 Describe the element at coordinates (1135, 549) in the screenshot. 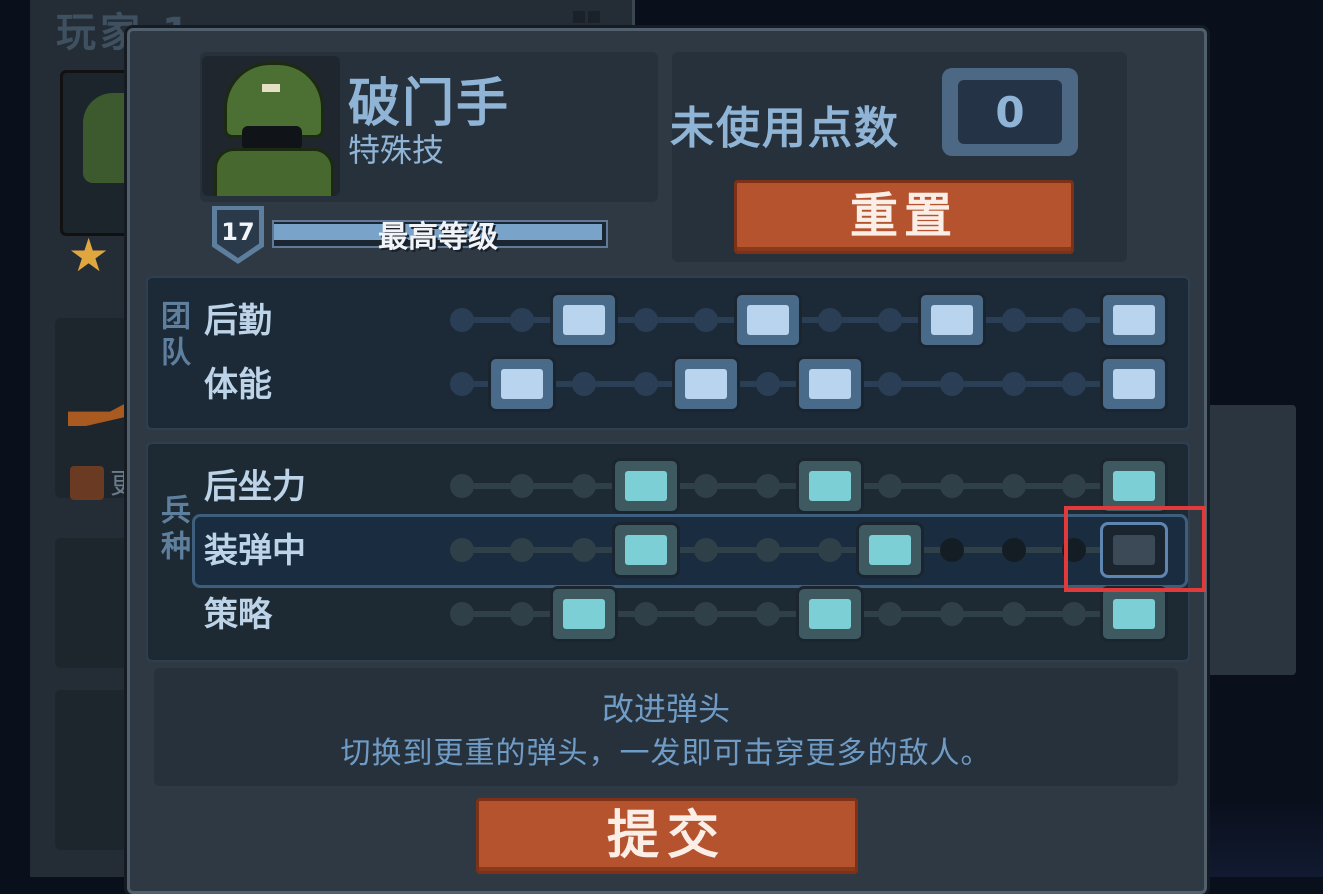

I see `selected-skill-marker` at that location.